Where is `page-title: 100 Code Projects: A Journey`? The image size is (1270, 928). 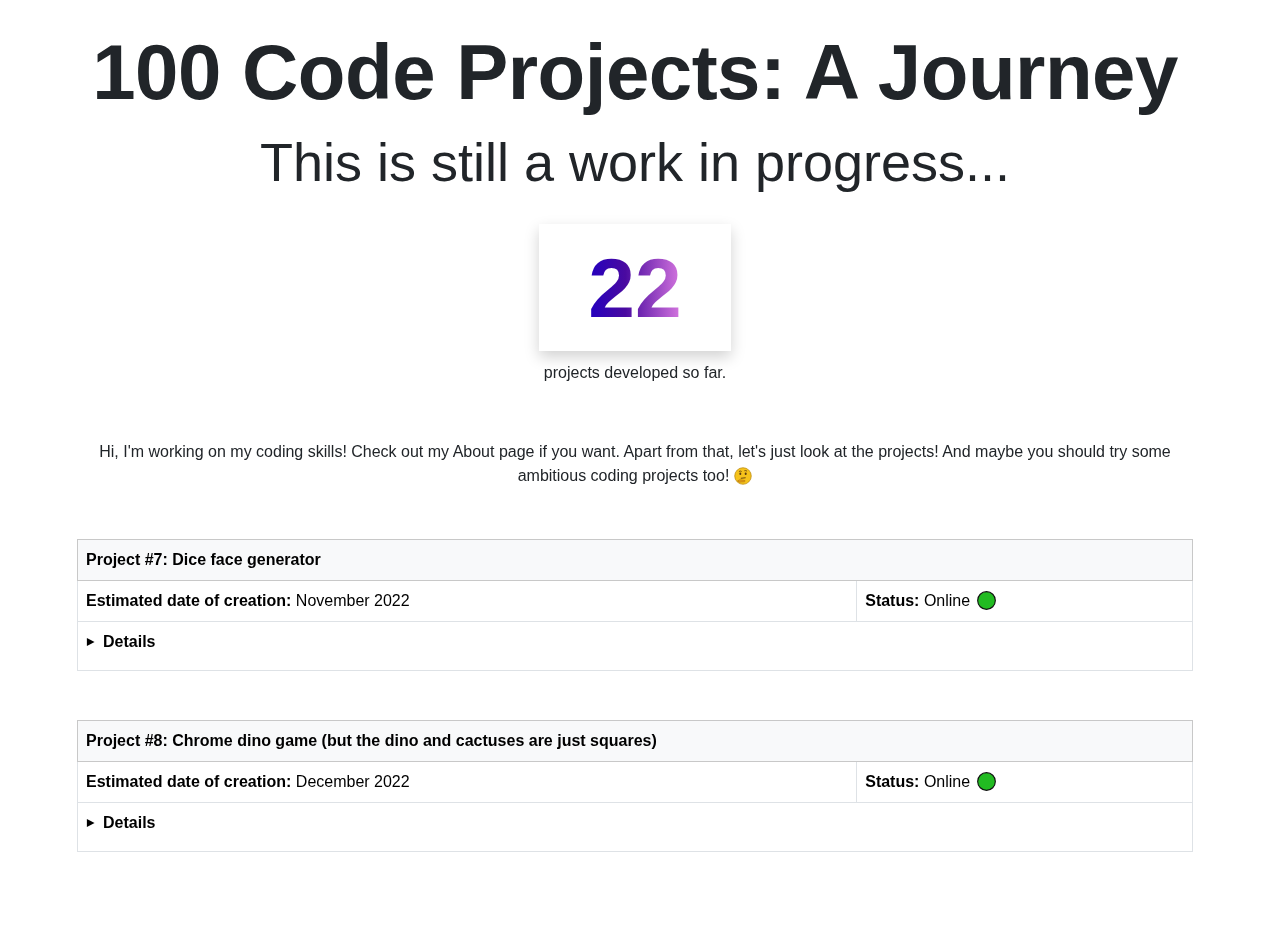 page-title: 100 Code Projects: A Journey is located at coordinates (635, 72).